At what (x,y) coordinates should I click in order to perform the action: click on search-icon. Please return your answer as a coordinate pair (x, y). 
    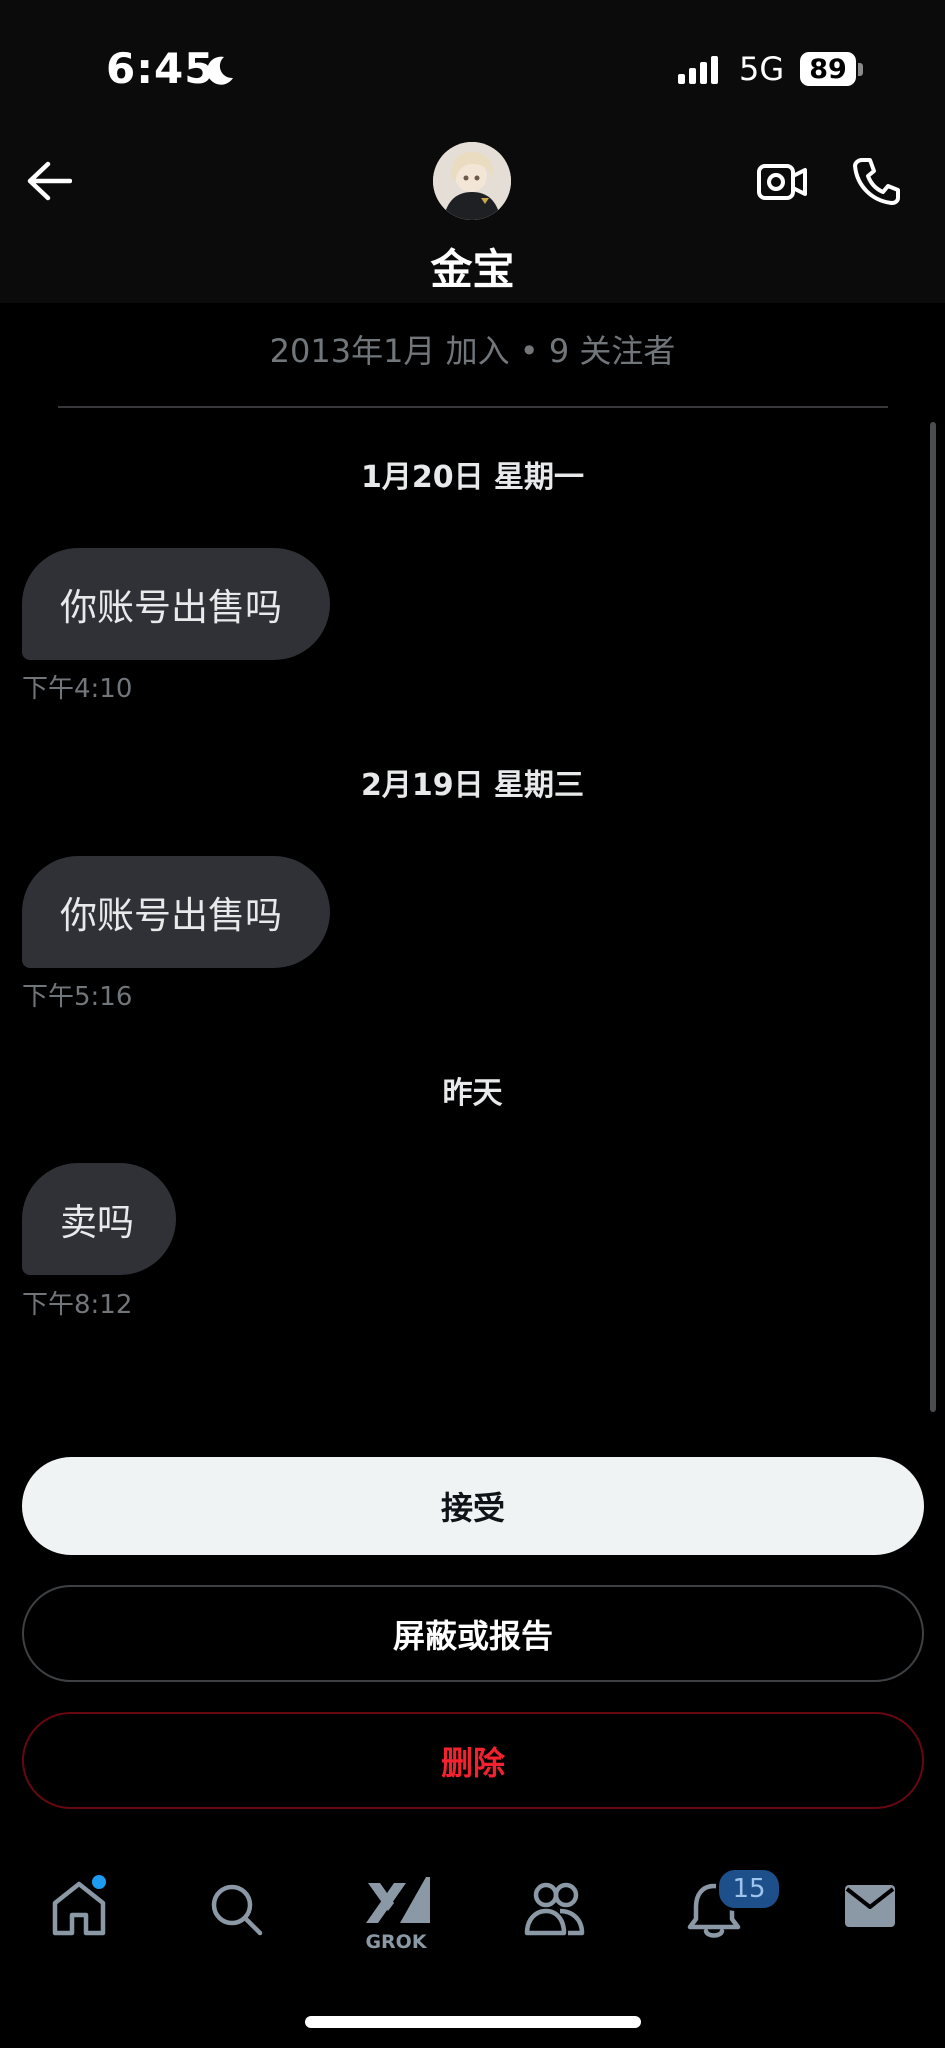
    Looking at the image, I should click on (236, 1909).